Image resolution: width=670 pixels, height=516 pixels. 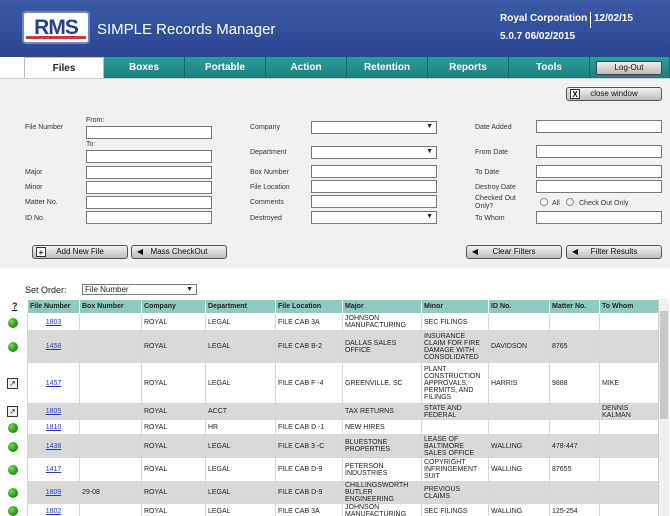 I want to click on department-select, so click(x=374, y=152).